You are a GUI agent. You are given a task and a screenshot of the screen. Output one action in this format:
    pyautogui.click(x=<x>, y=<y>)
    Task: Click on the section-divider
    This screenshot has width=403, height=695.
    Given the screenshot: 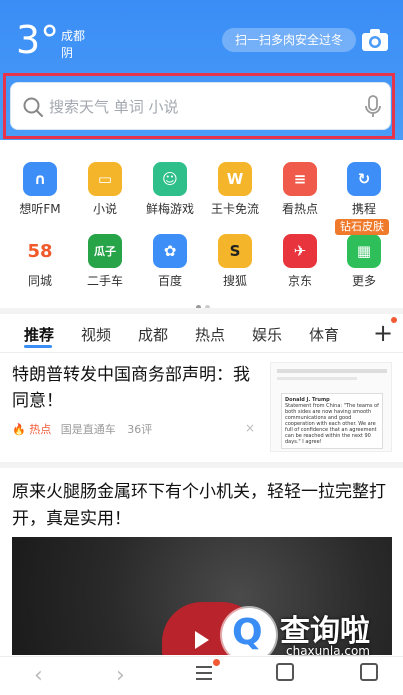 What is the action you would take?
    pyautogui.click(x=201, y=465)
    